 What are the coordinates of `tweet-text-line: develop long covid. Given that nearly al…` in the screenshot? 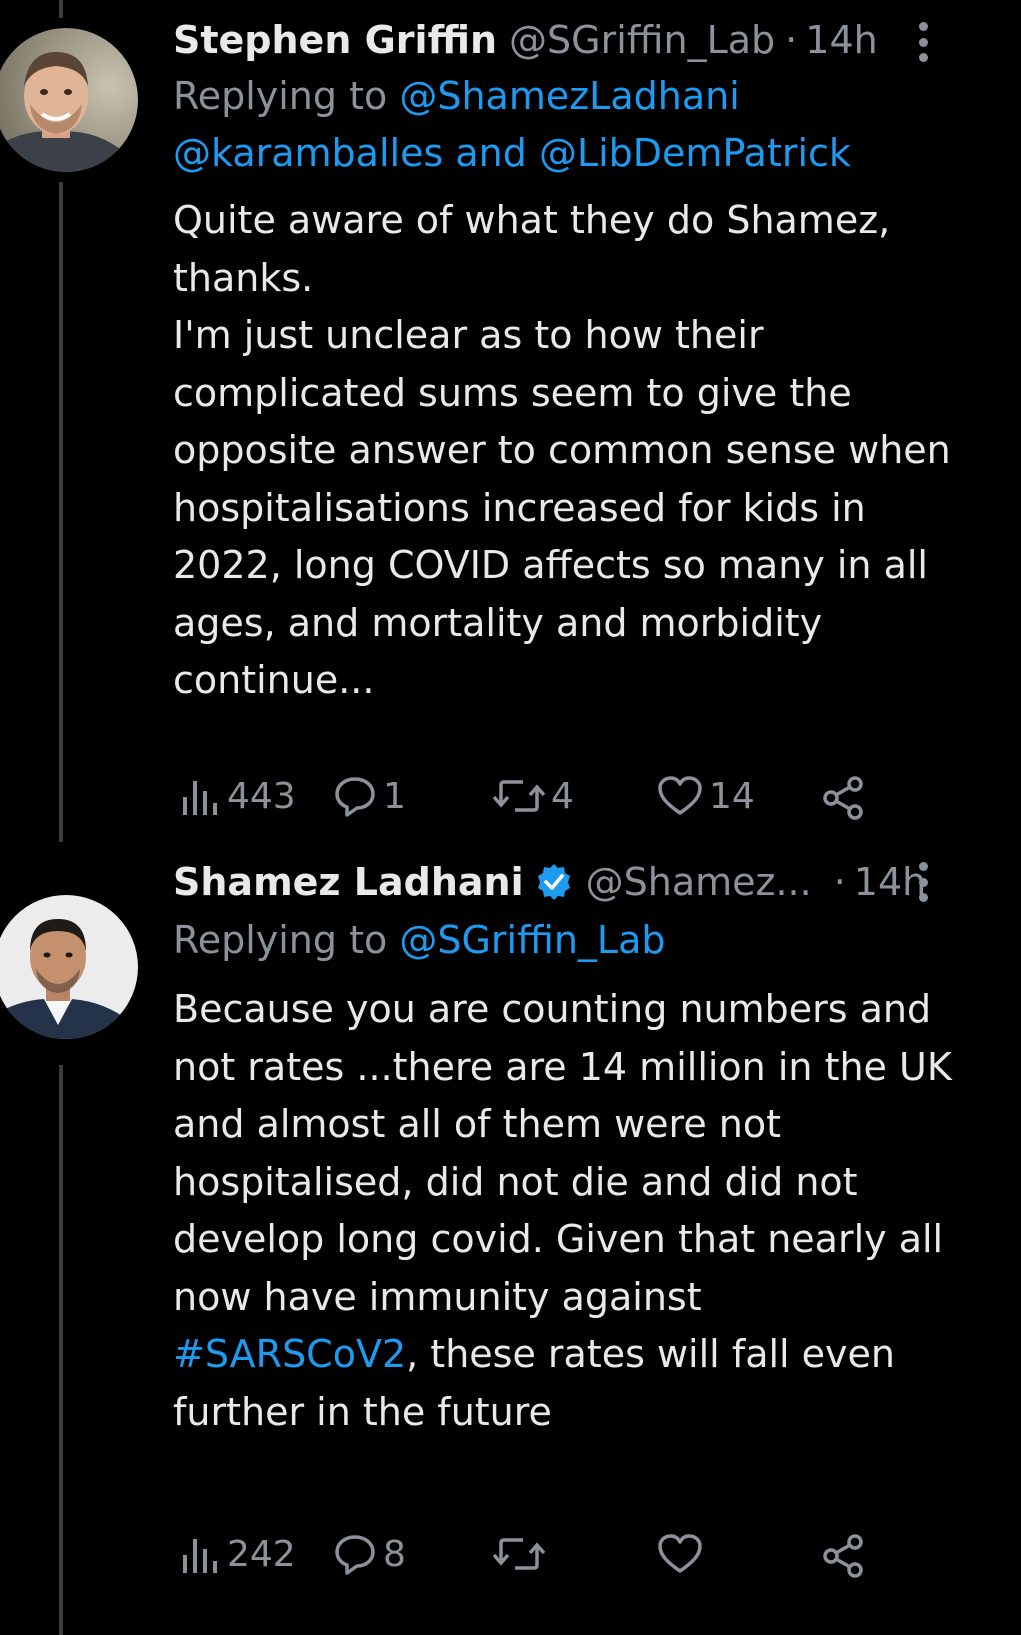 It's located at (558, 1239).